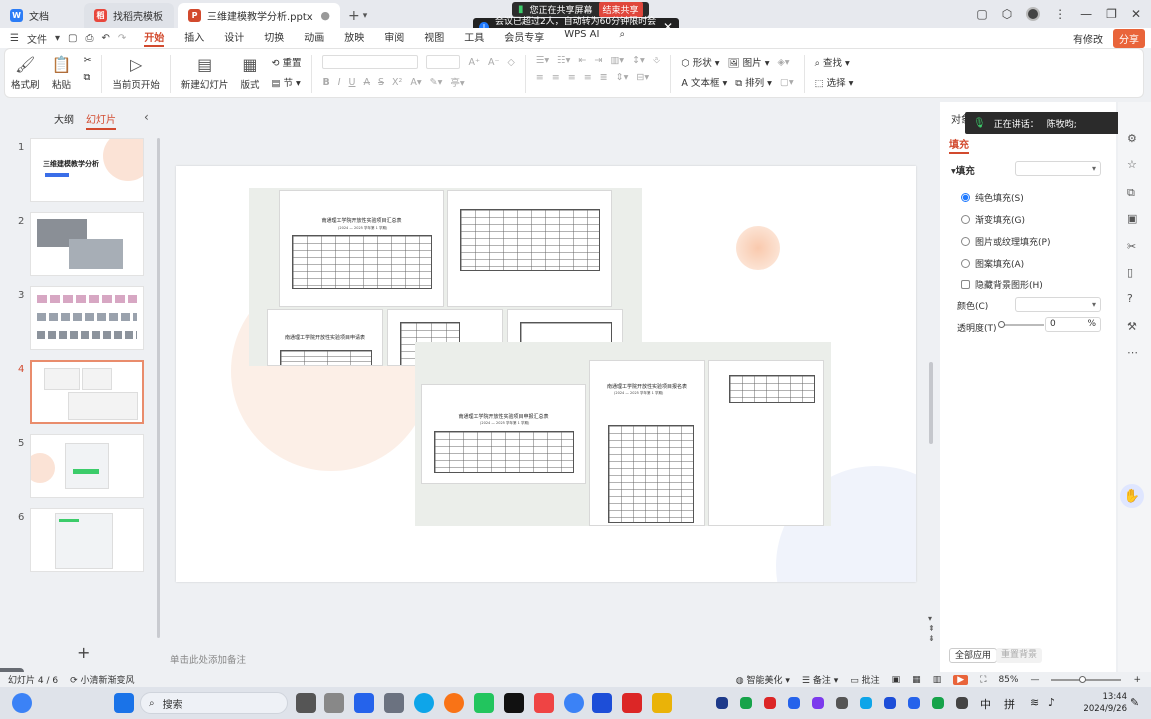 The height and width of the screenshot is (719, 1151). I want to click on tab-fill: 填充, so click(959, 145).